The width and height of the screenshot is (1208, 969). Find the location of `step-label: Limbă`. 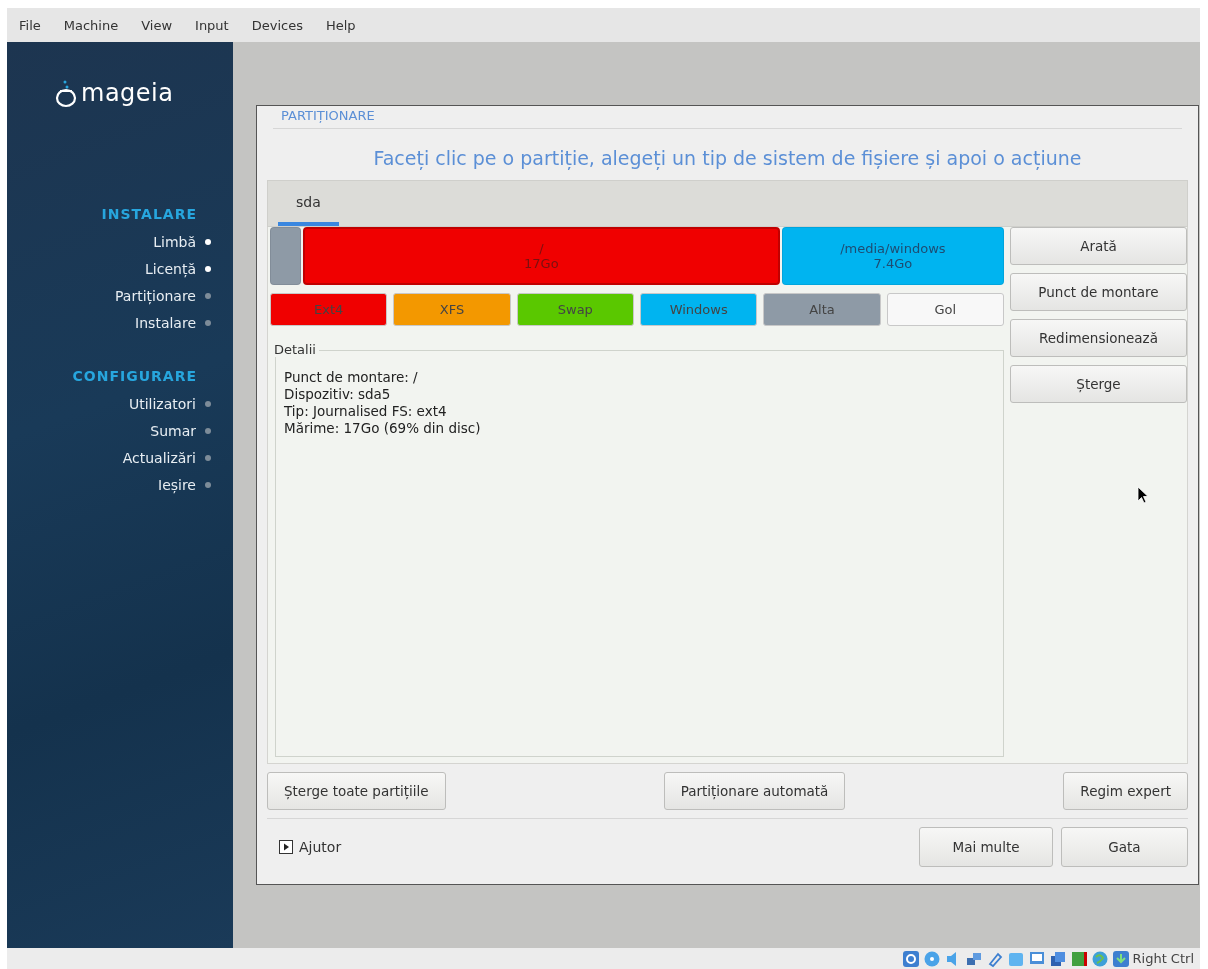

step-label: Limbă is located at coordinates (174, 241).